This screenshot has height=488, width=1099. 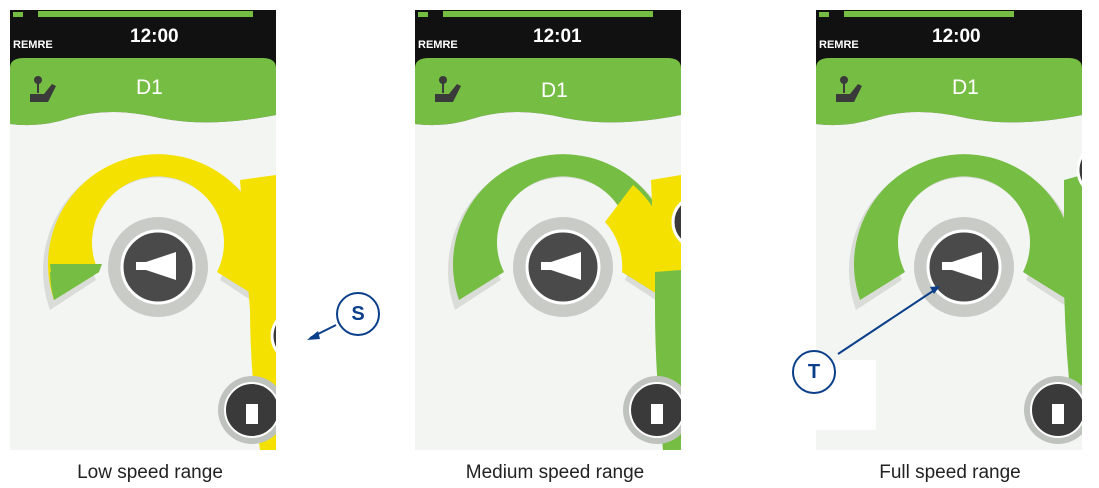 I want to click on caption-low: Low speed range, so click(x=150, y=472).